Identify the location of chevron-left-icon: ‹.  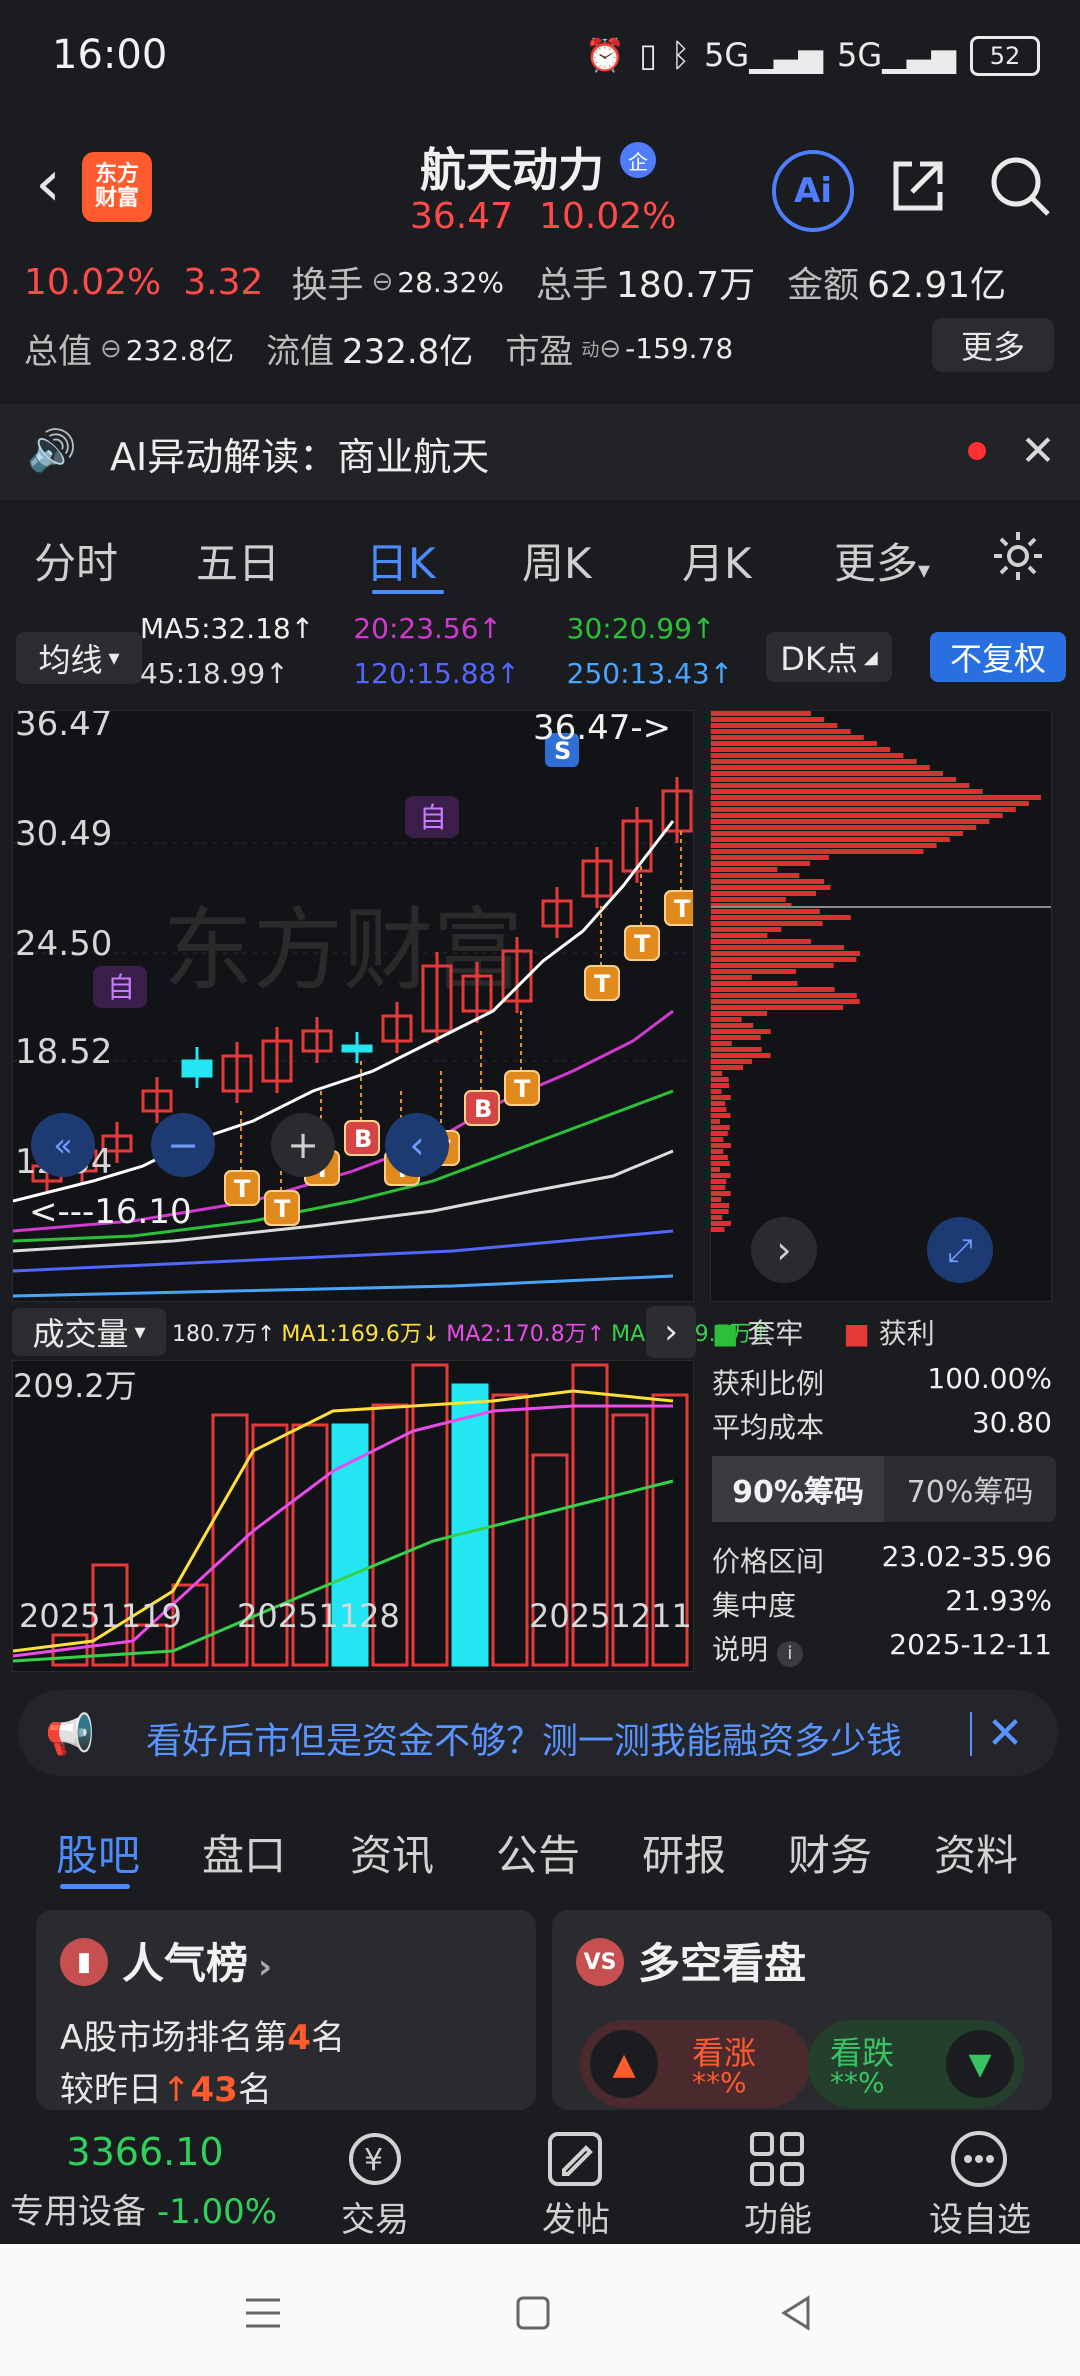
(417, 1145).